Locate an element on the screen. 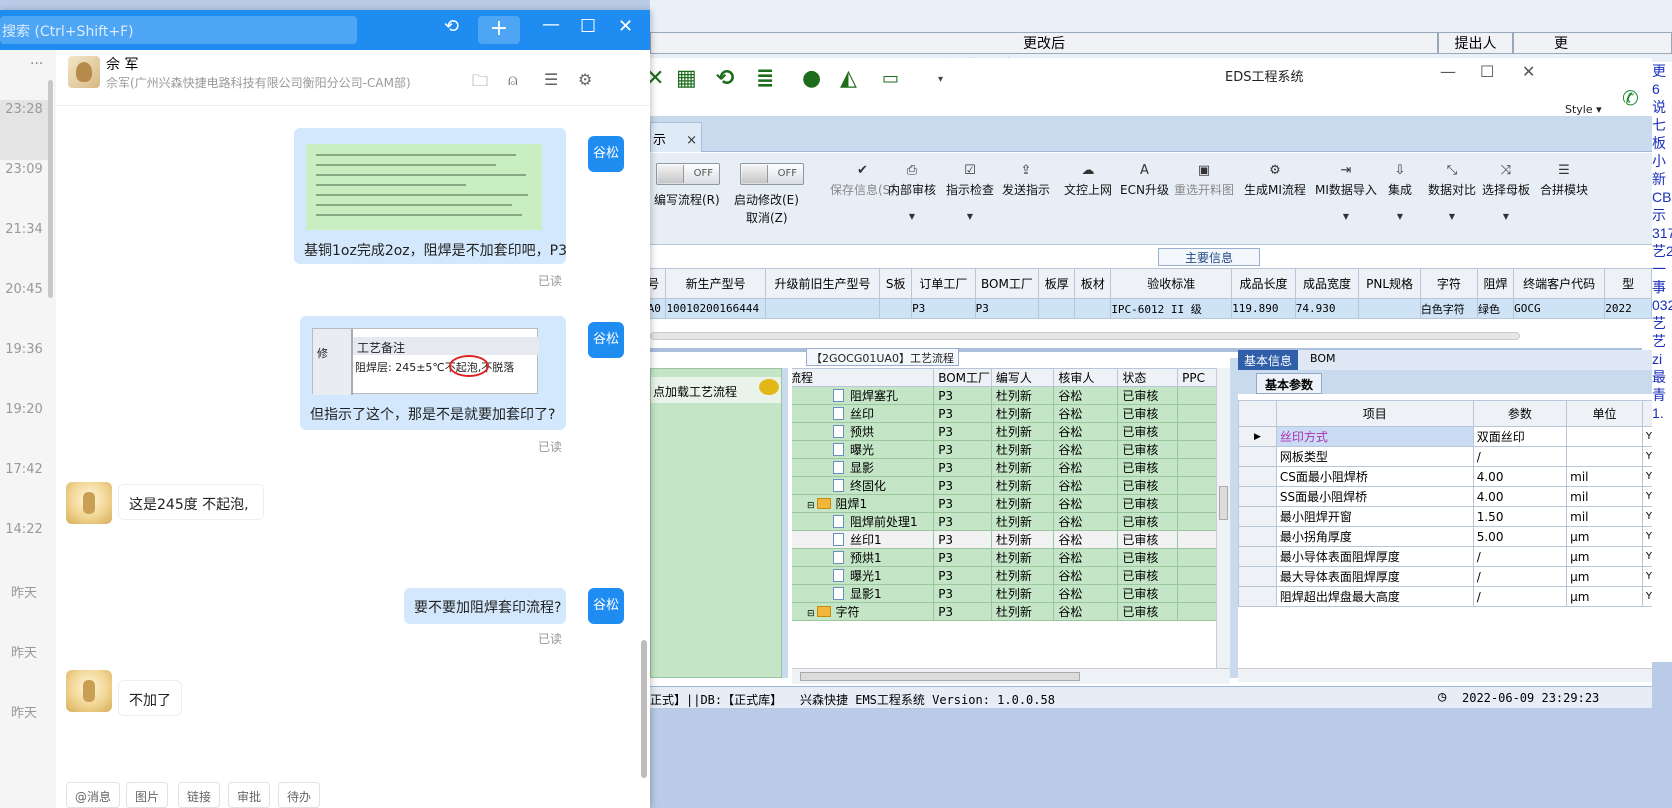  column-header: 编写人 is located at coordinates (1022, 377).